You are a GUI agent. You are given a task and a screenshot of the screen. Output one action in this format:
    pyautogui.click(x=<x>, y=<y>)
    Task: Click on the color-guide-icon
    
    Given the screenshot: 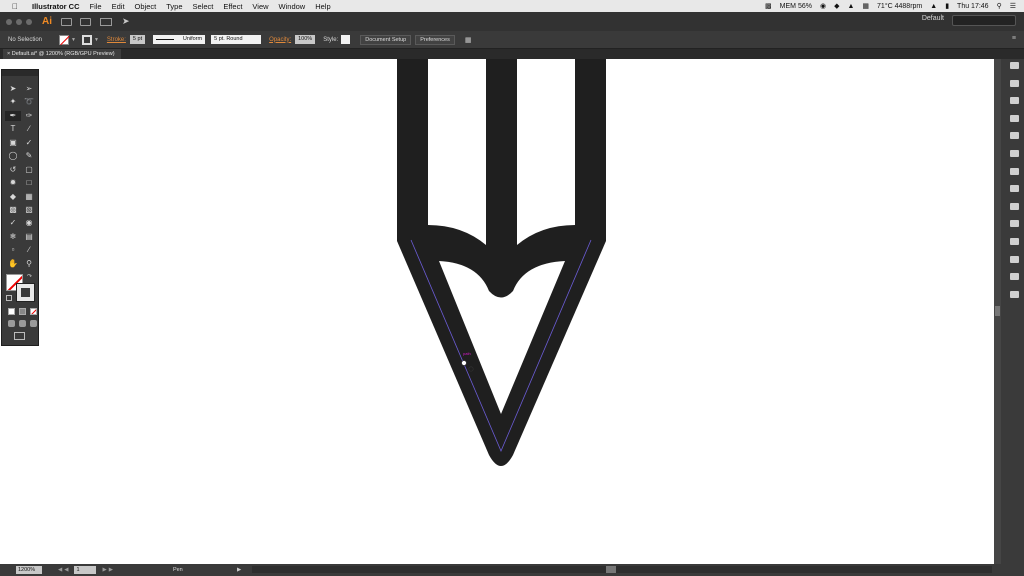 What is the action you would take?
    pyautogui.click(x=1014, y=118)
    